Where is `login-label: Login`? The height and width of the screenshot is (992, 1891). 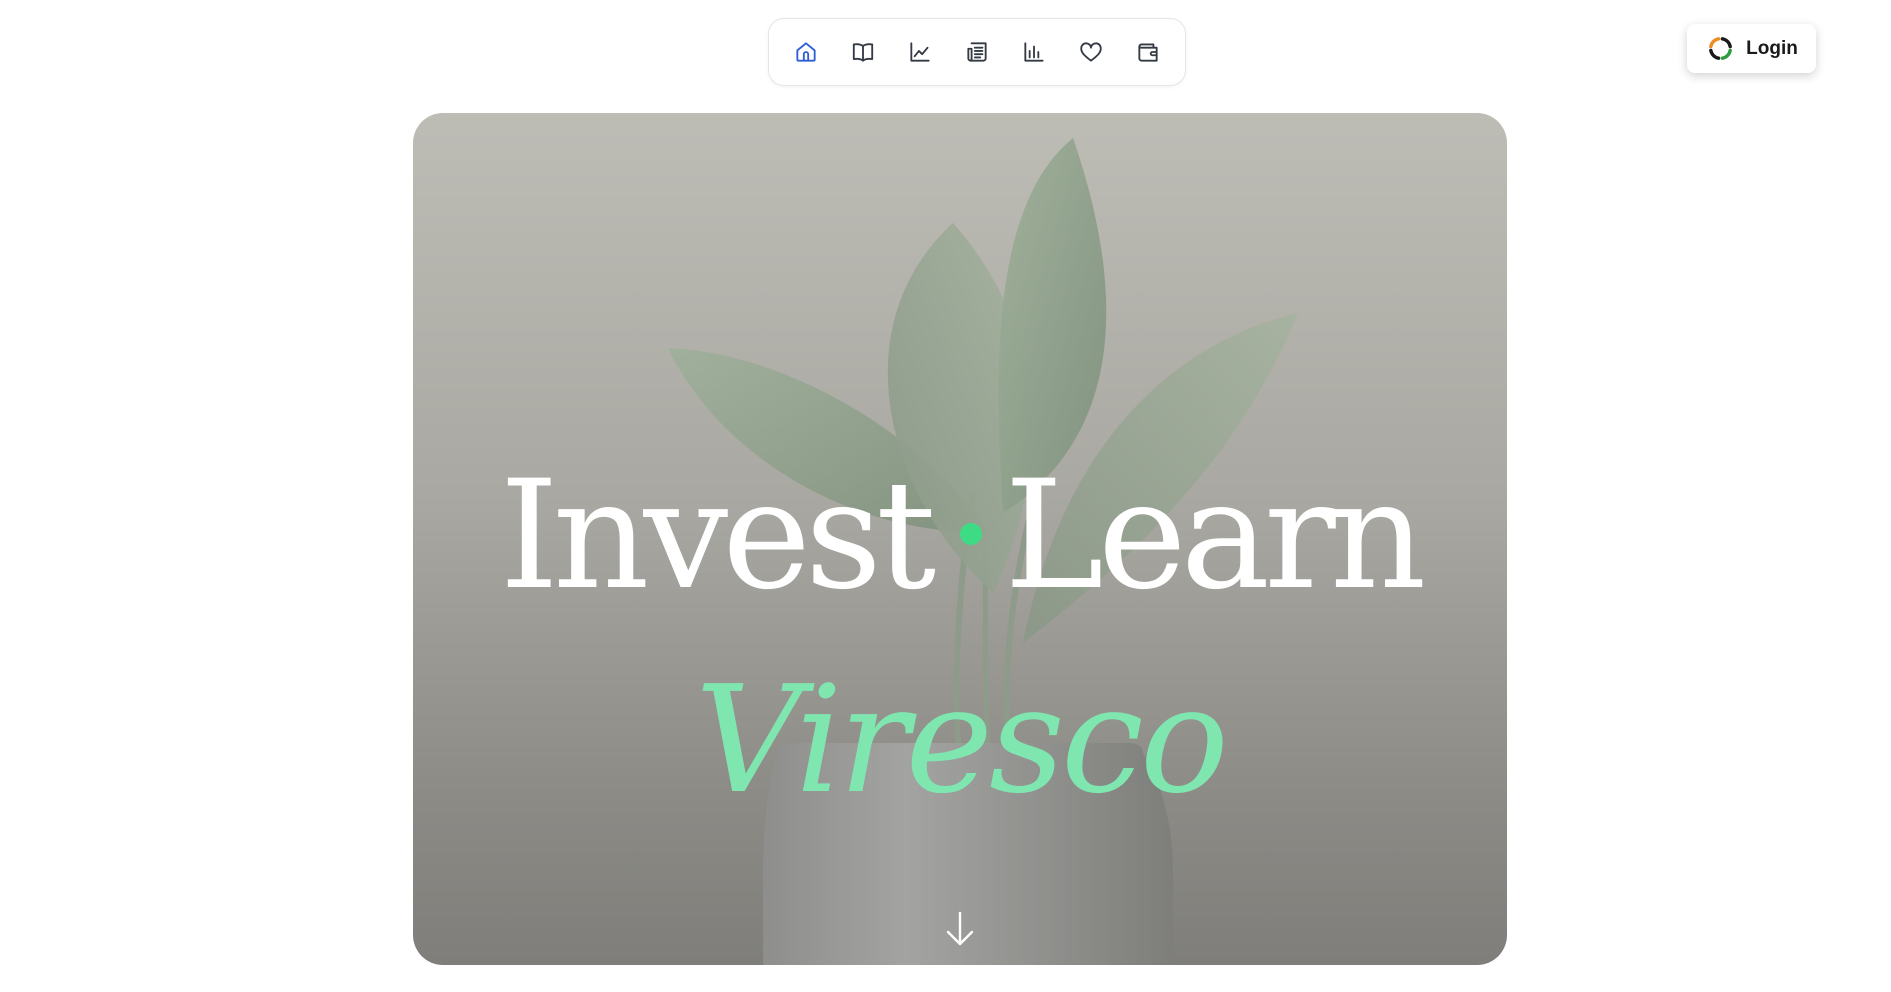 login-label: Login is located at coordinates (1772, 48).